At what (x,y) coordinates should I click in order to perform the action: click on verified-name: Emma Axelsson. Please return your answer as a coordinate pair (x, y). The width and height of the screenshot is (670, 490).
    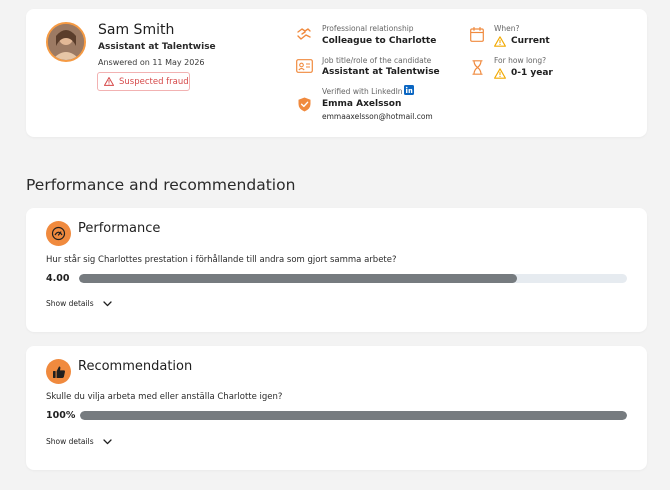
    Looking at the image, I should click on (362, 104).